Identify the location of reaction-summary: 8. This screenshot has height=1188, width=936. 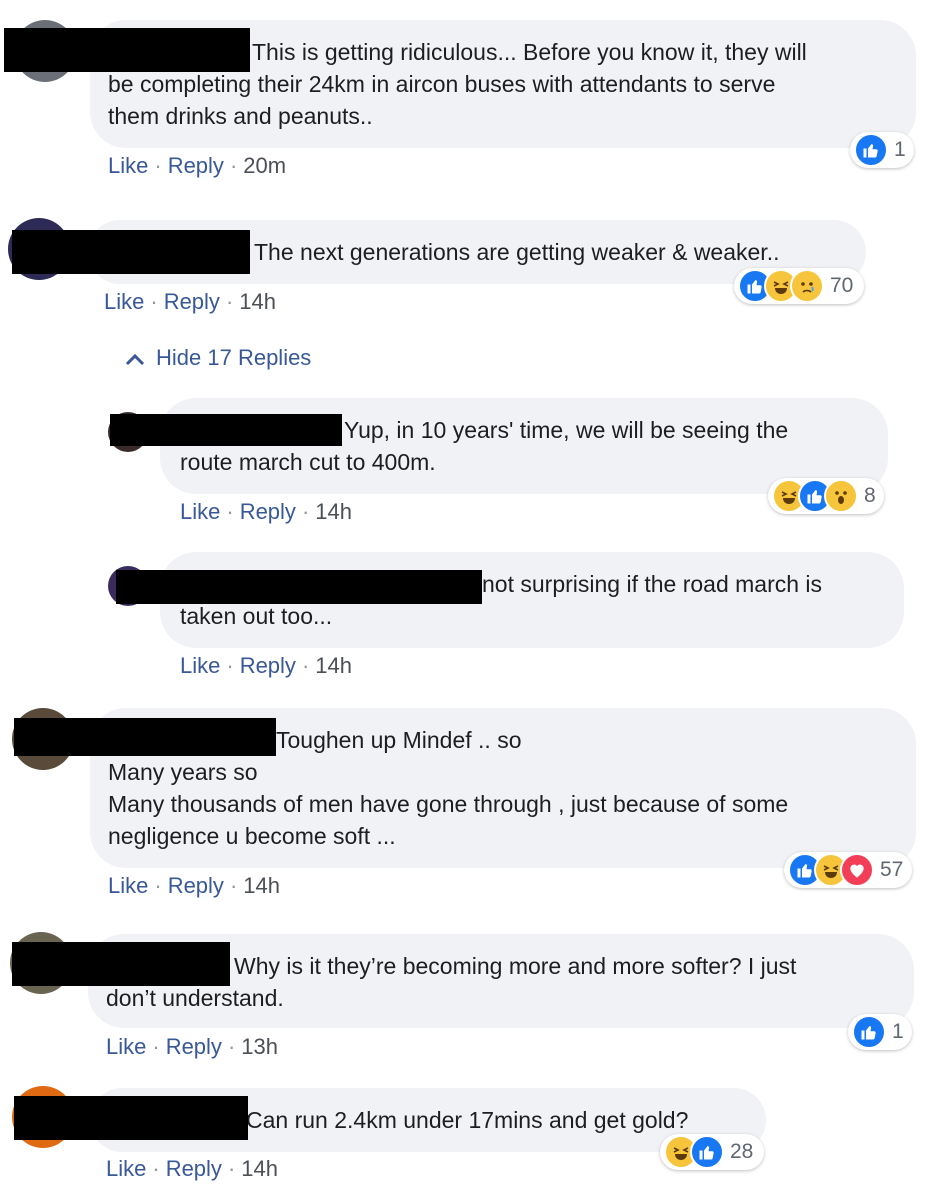
(826, 496).